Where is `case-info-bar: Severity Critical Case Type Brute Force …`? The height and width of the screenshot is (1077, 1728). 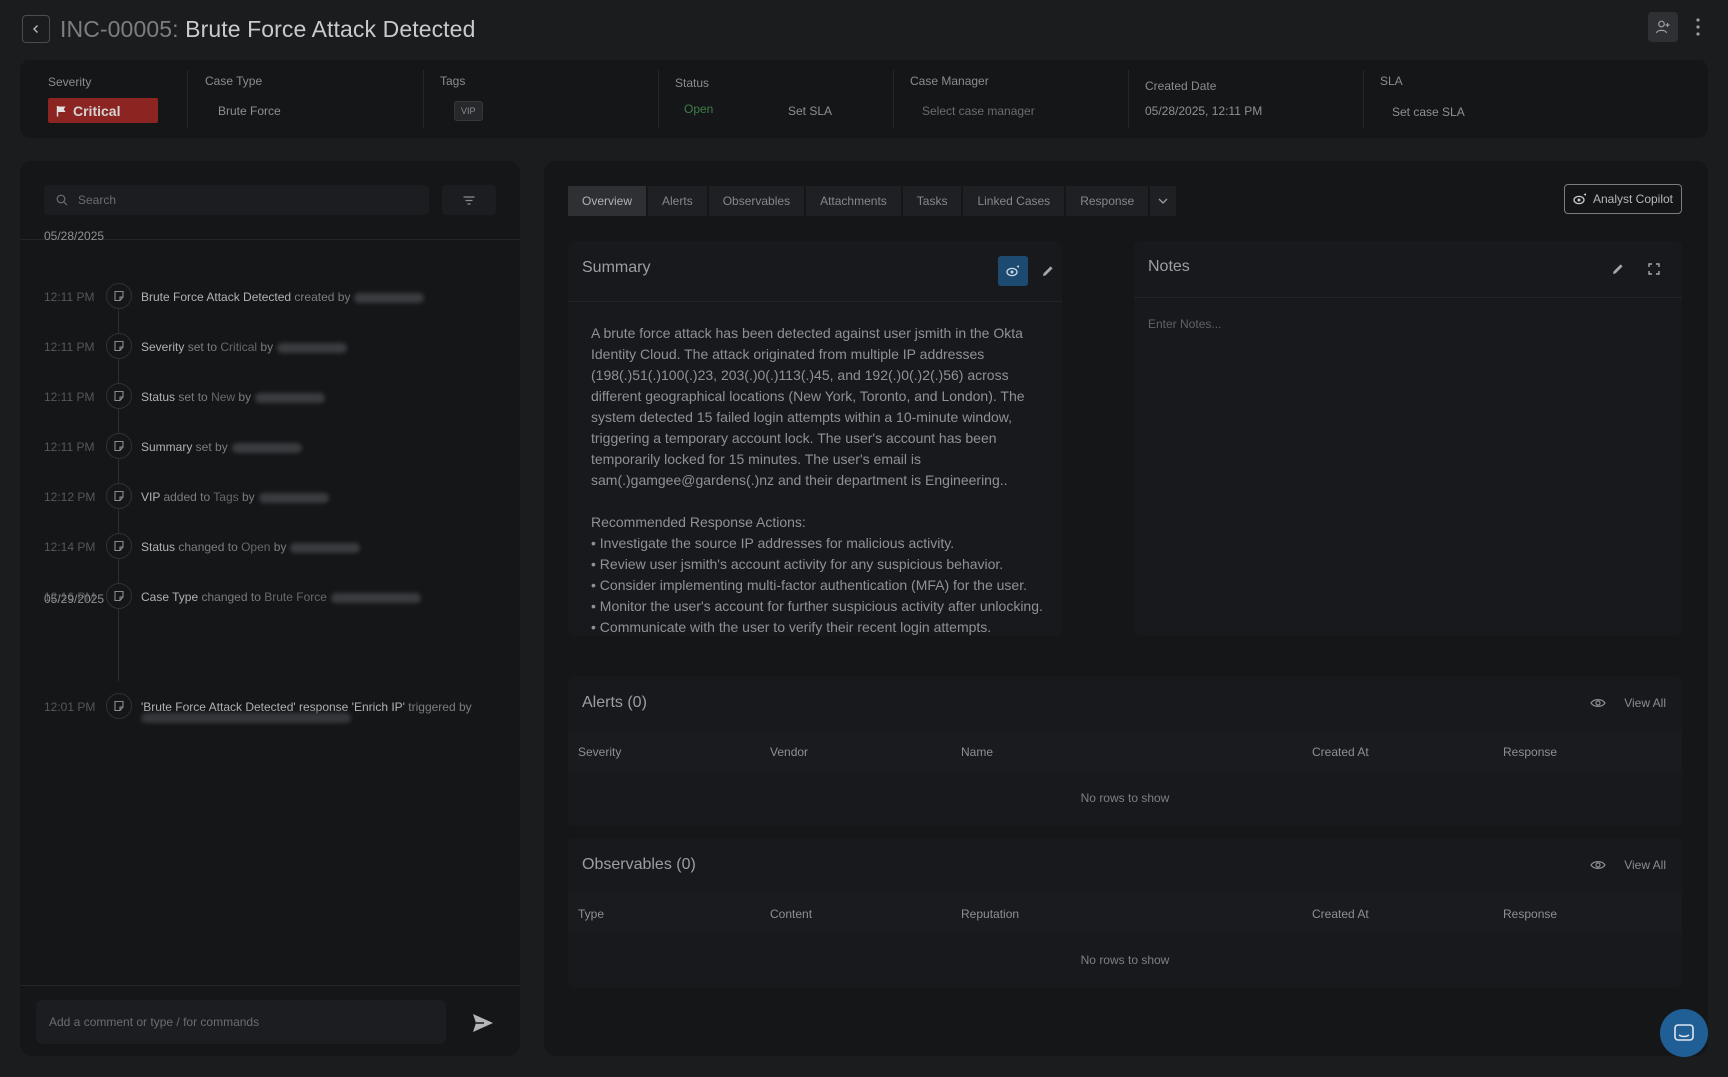 case-info-bar: Severity Critical Case Type Brute Force … is located at coordinates (864, 99).